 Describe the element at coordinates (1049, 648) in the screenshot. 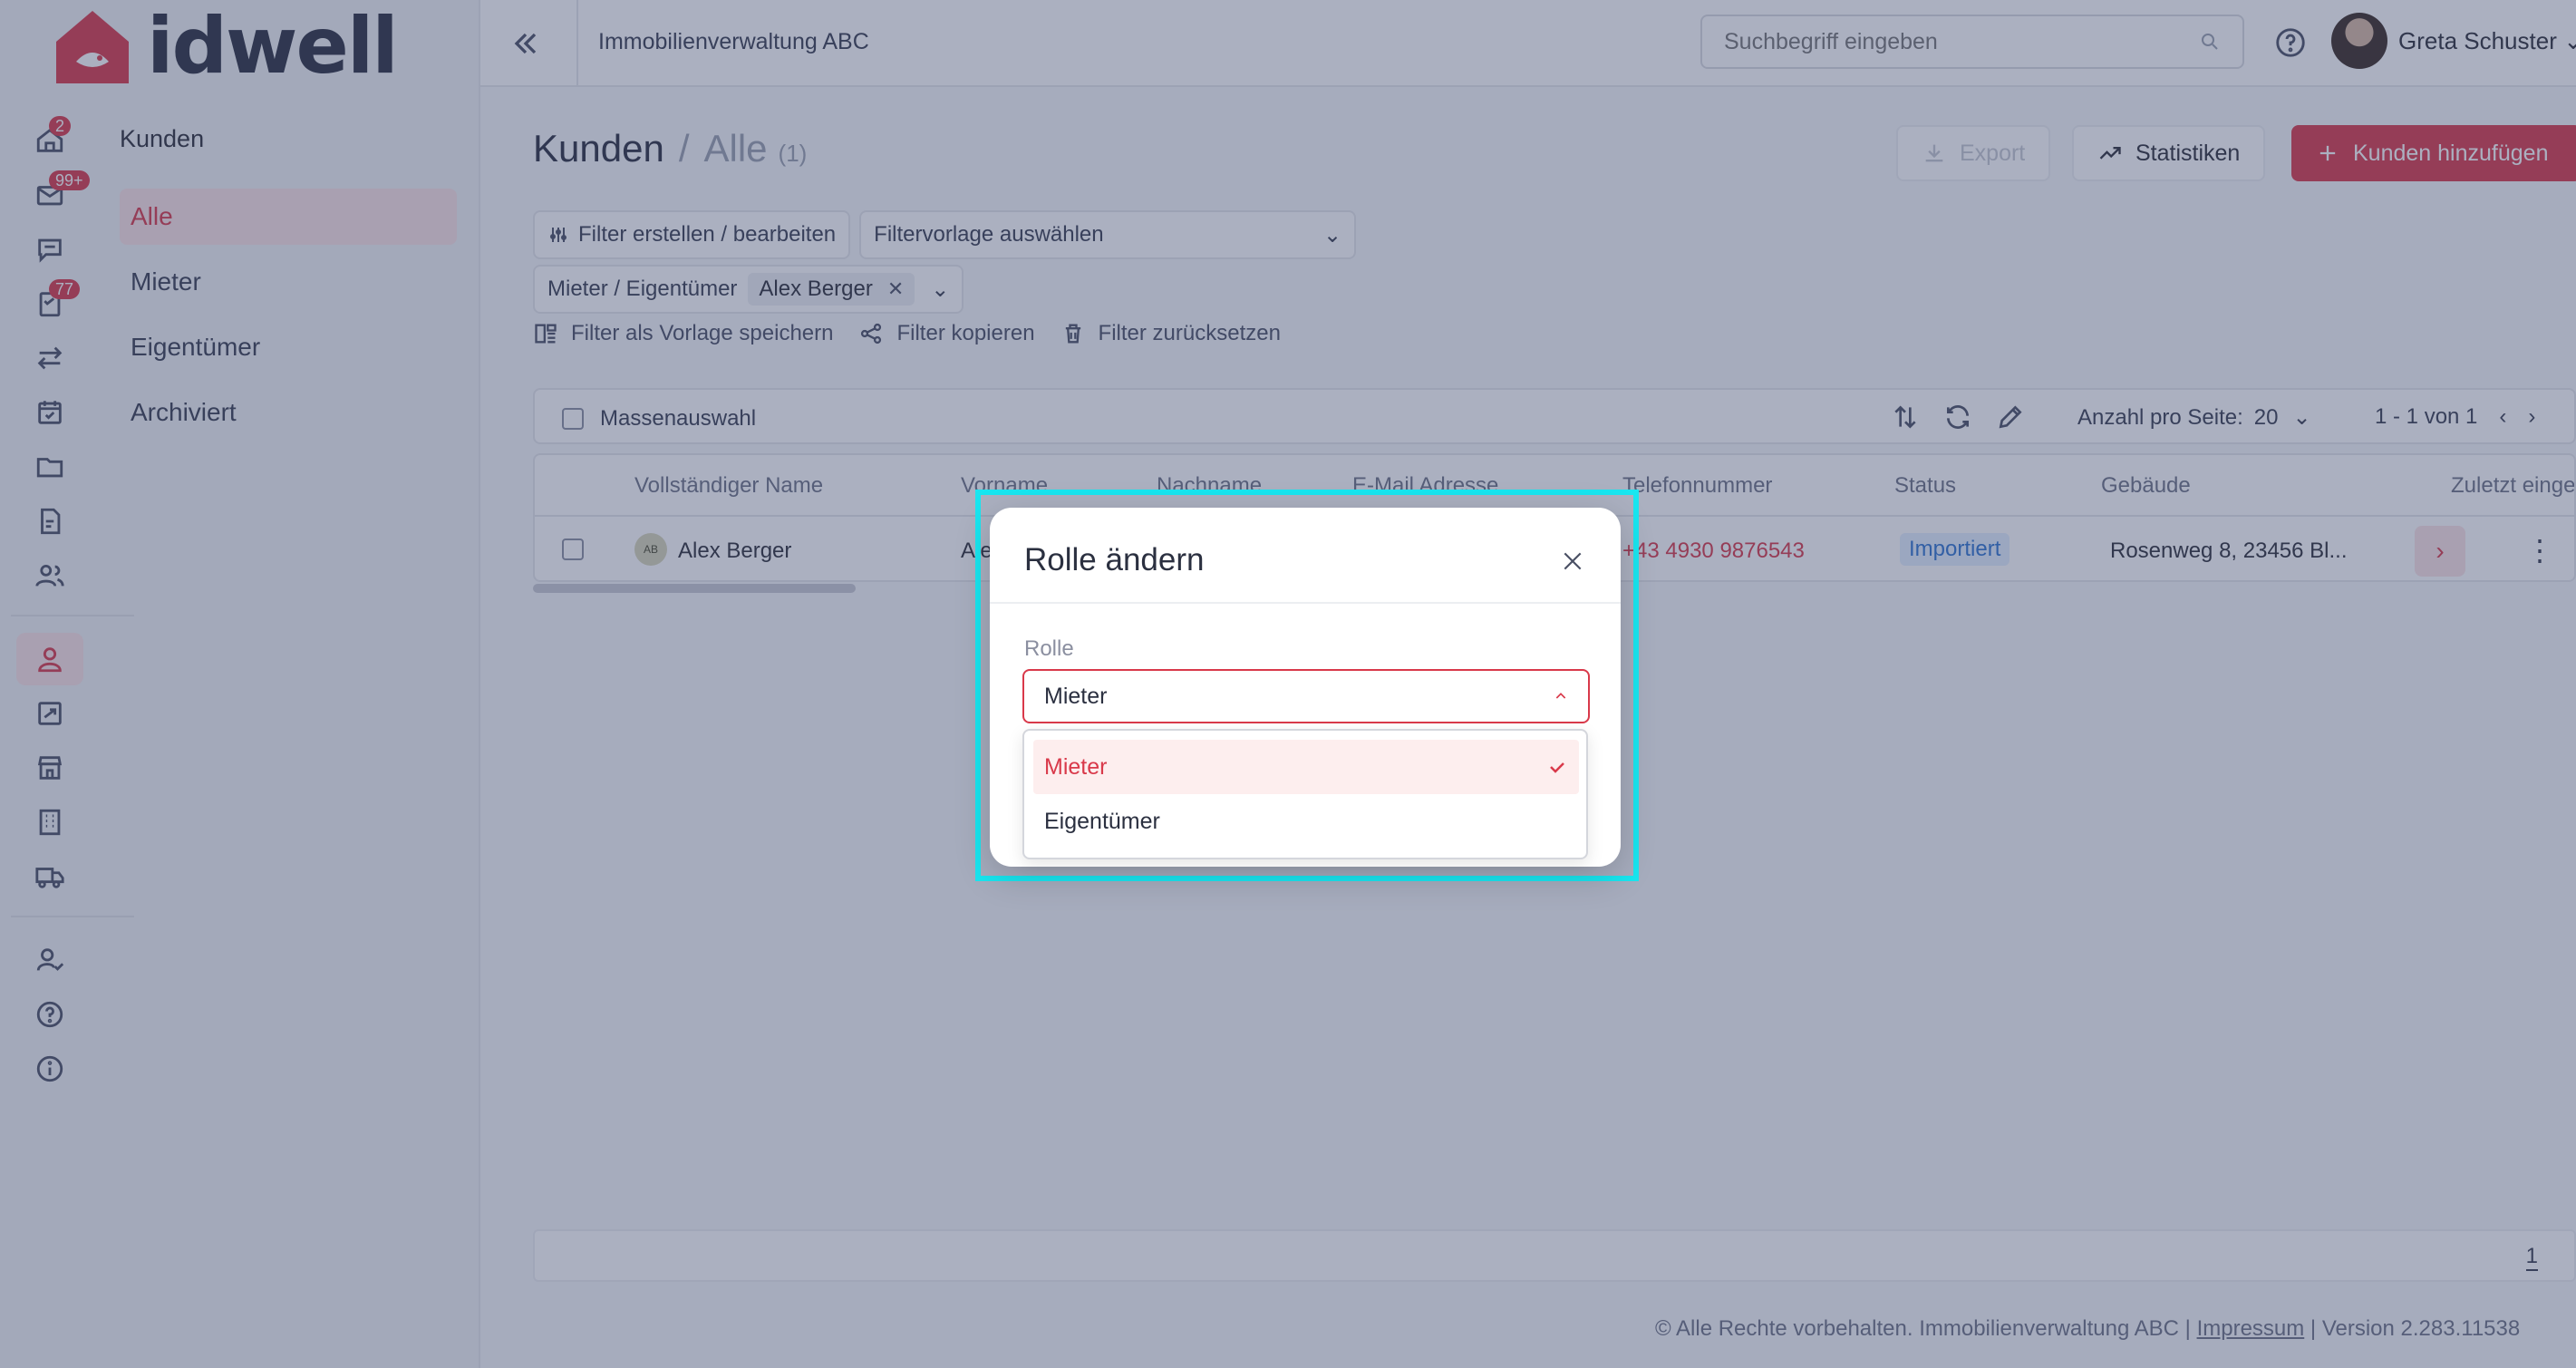

I see `role-field-label: Rolle` at that location.